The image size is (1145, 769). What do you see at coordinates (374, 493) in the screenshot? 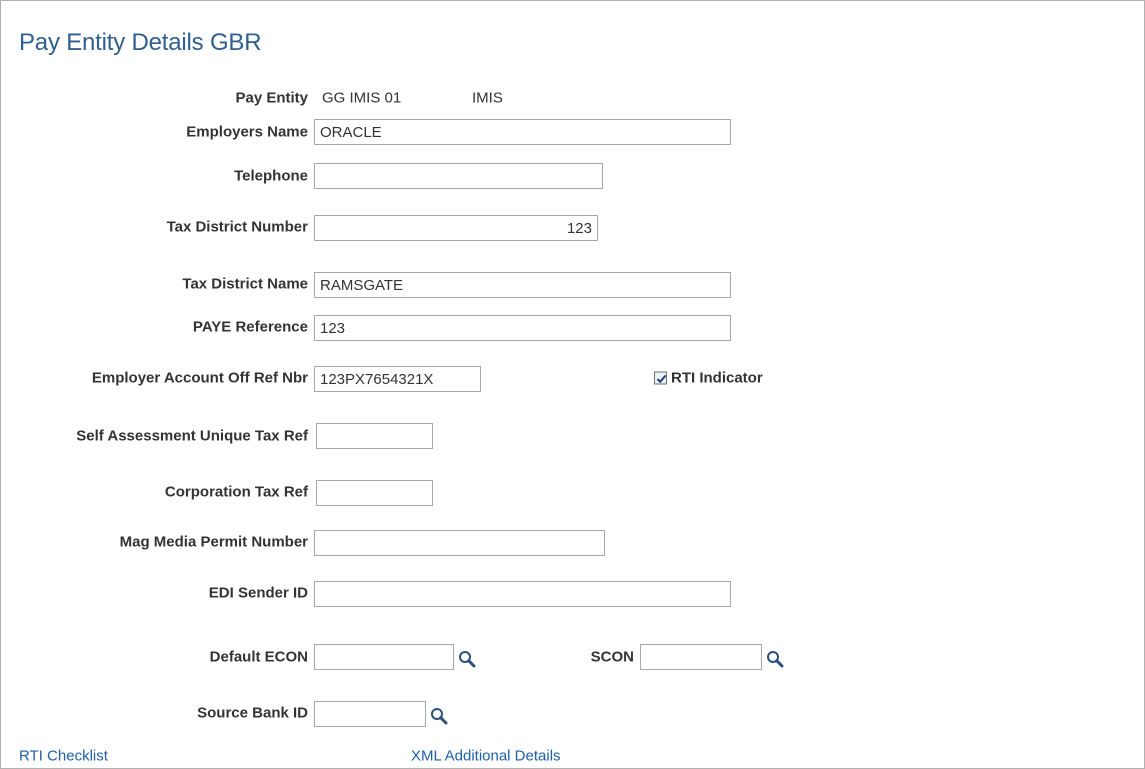
I see `corporation-tax-ref-input` at bounding box center [374, 493].